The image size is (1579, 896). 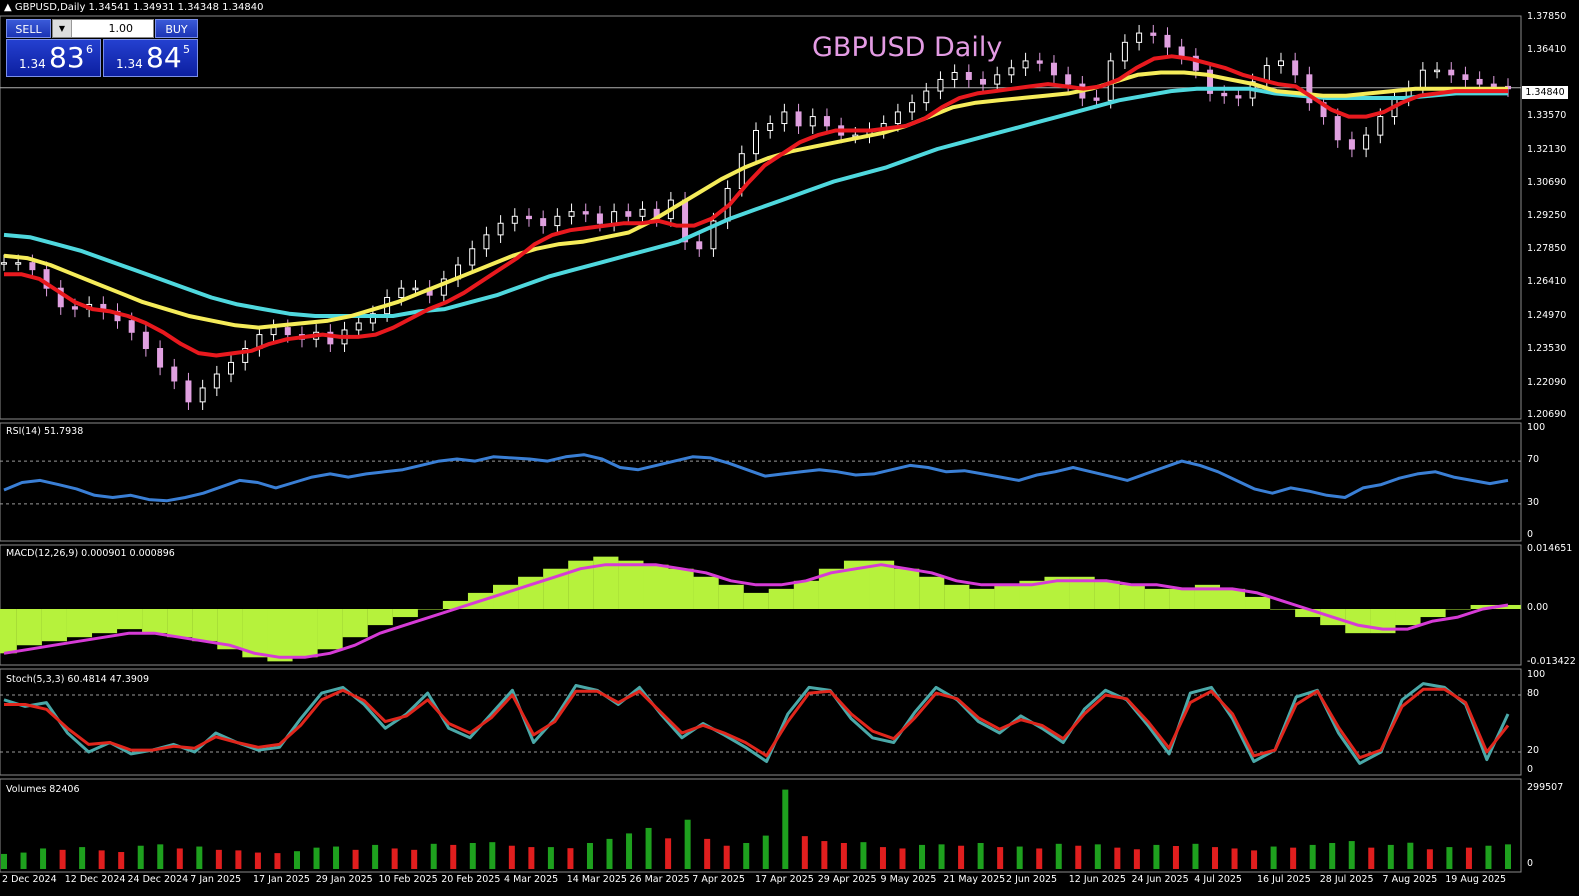 I want to click on sell-quote-box: 1.34 83 6, so click(x=53, y=58).